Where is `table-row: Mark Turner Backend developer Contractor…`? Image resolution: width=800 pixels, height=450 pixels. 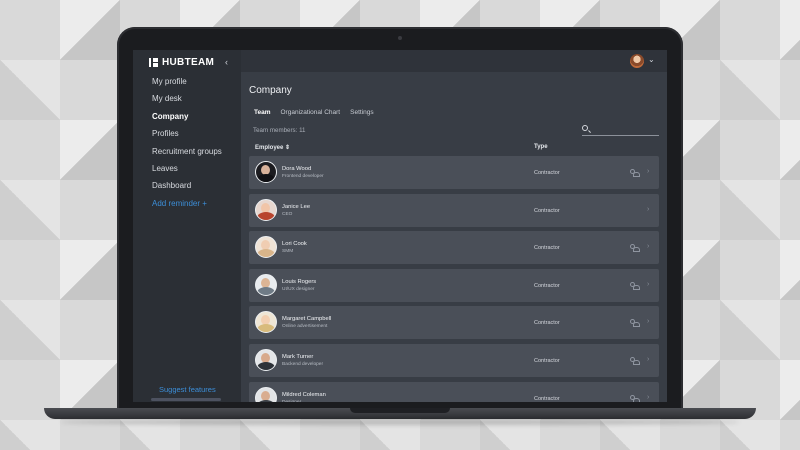 table-row: Mark Turner Backend developer Contractor… is located at coordinates (454, 360).